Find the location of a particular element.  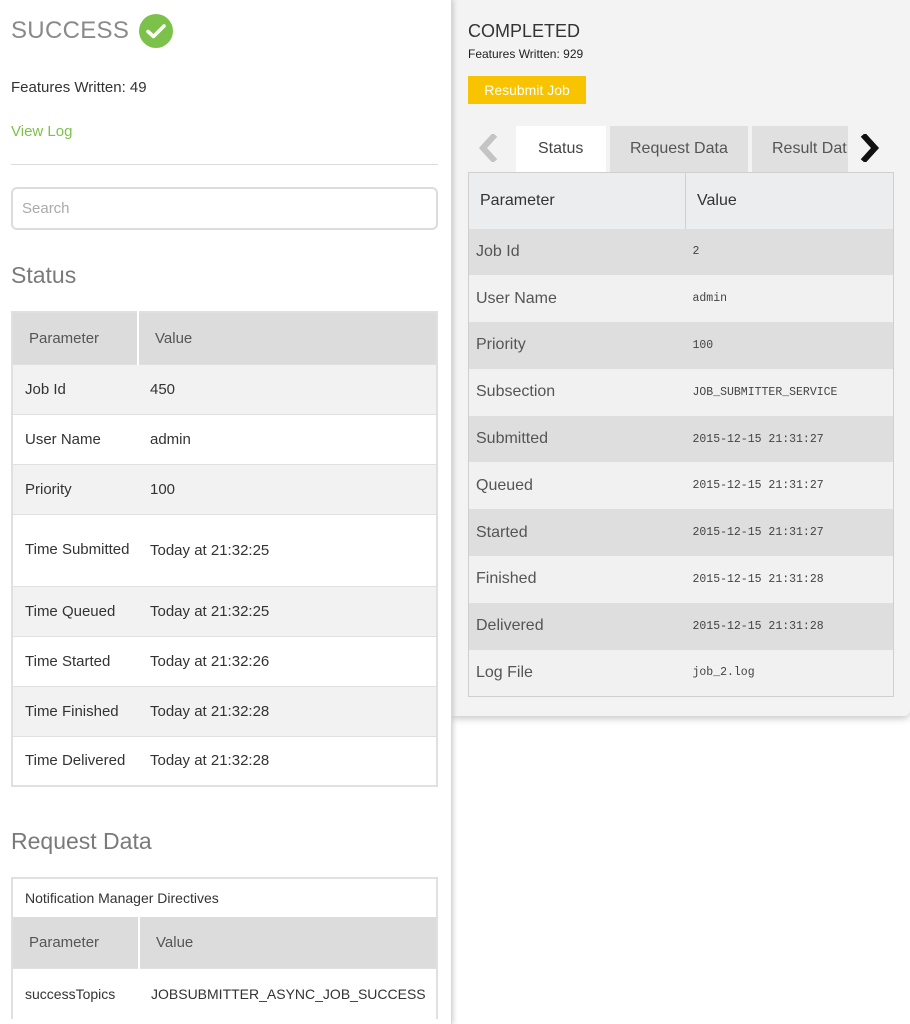

table-row: Delivered 2015-12-15 21:31:28 is located at coordinates (681, 626).